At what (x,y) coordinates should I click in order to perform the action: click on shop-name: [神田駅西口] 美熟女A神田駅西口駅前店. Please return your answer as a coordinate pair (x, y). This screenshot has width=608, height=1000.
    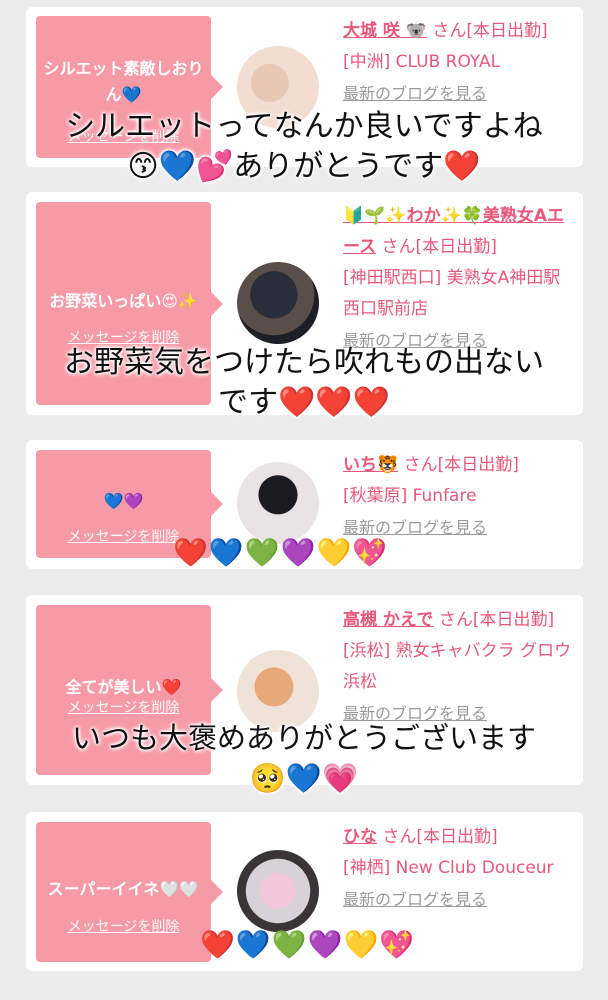
    Looking at the image, I should click on (452, 293).